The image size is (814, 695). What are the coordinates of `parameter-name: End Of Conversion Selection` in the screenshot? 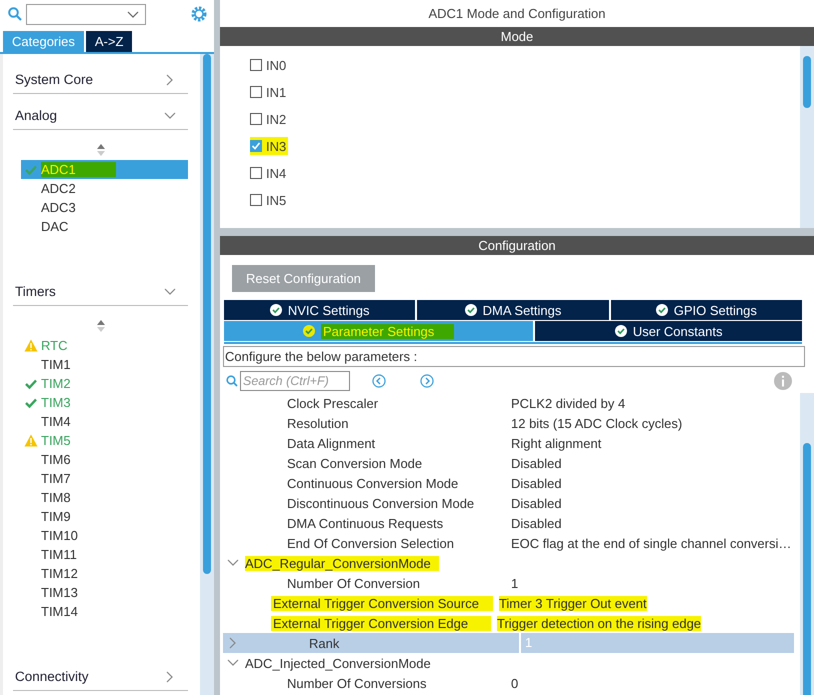 It's located at (371, 543).